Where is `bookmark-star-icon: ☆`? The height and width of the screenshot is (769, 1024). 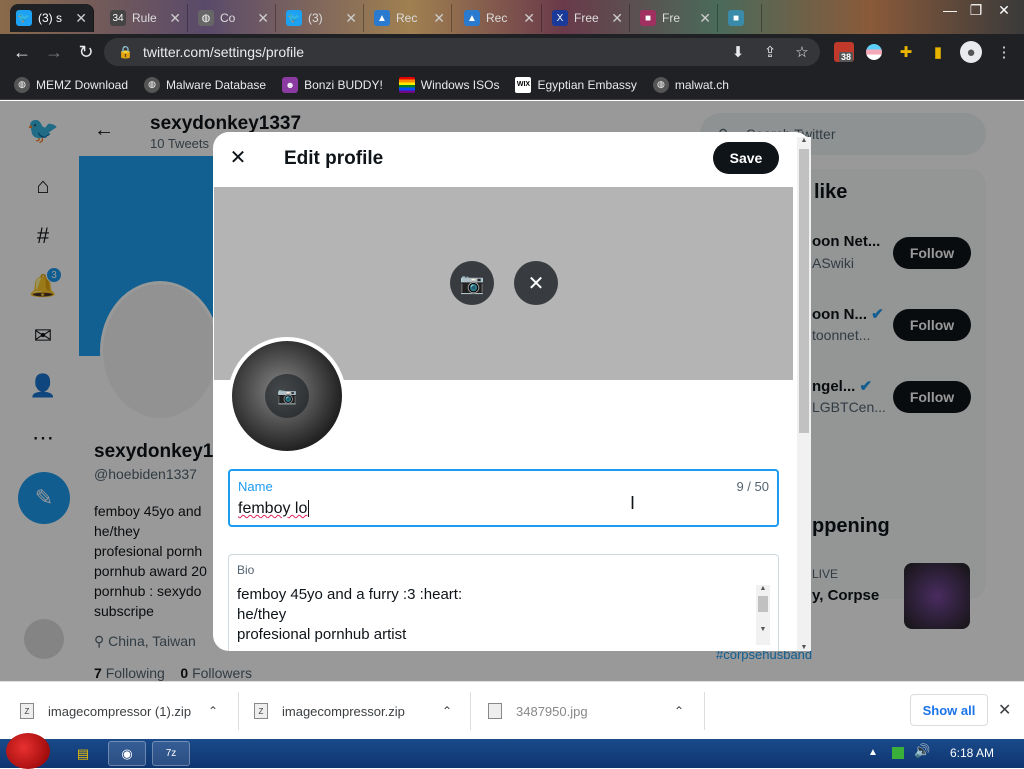 bookmark-star-icon: ☆ is located at coordinates (802, 52).